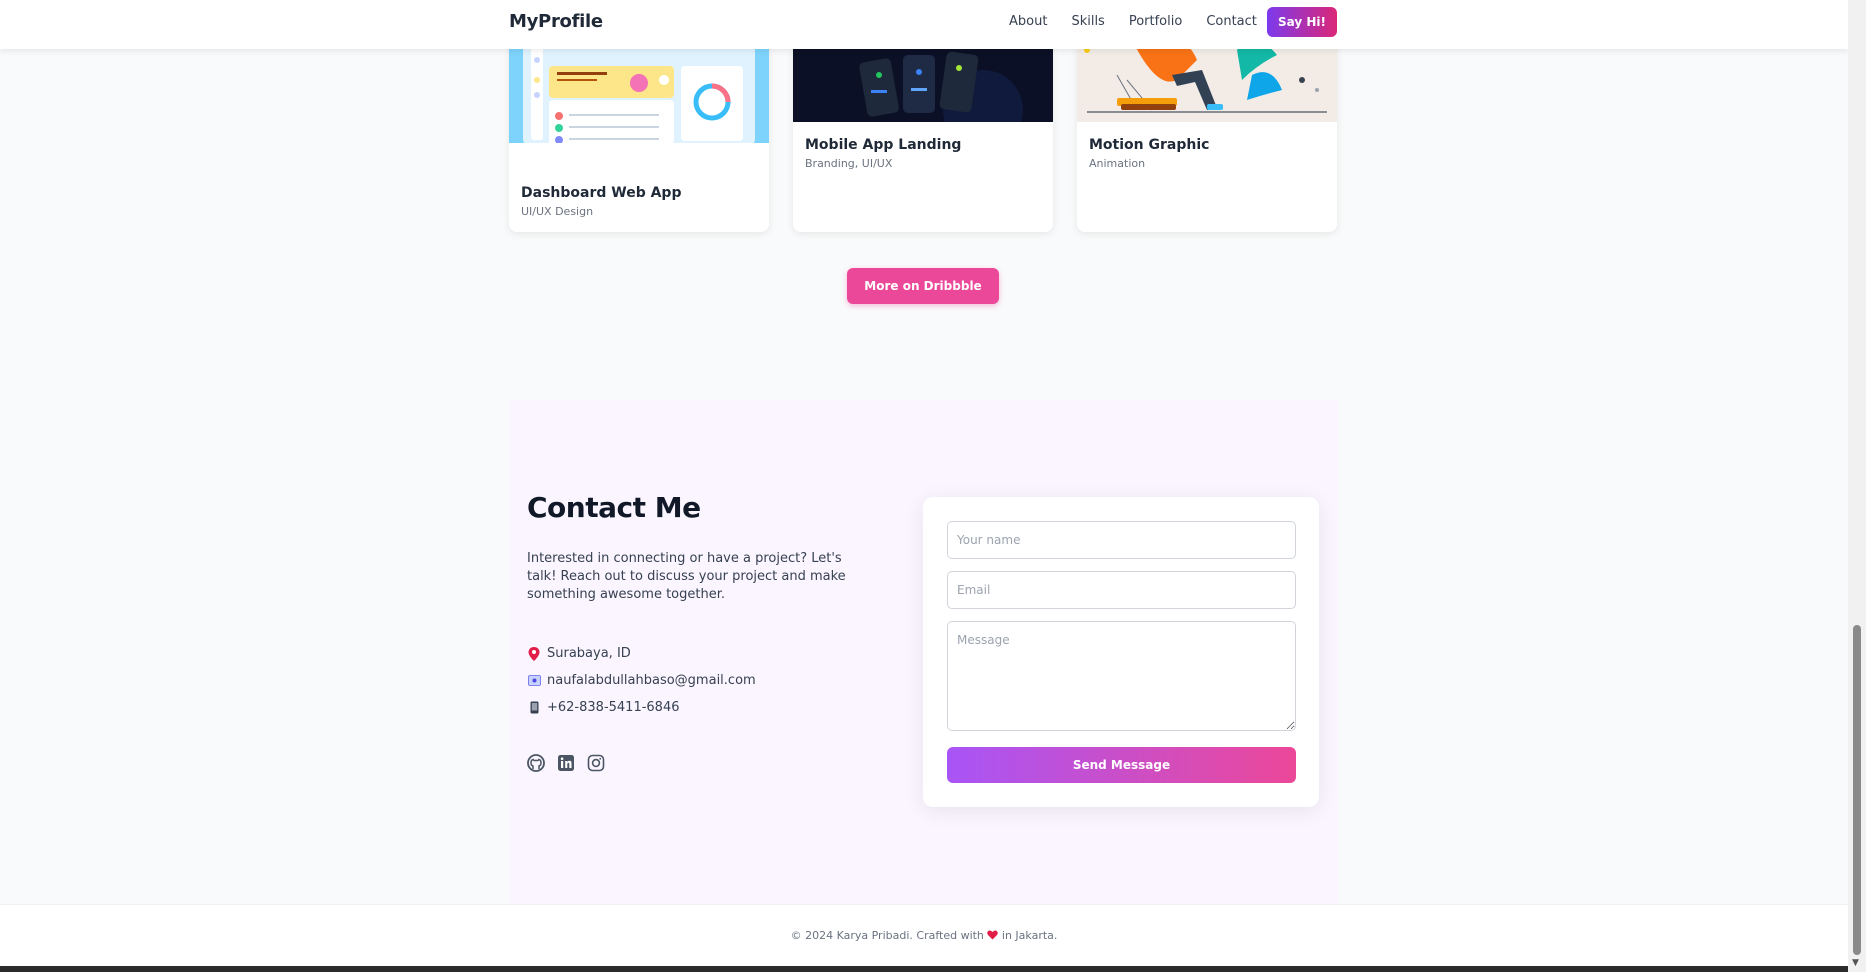 The width and height of the screenshot is (1866, 972). I want to click on contact-phone: +62-838-5411-6846, so click(603, 707).